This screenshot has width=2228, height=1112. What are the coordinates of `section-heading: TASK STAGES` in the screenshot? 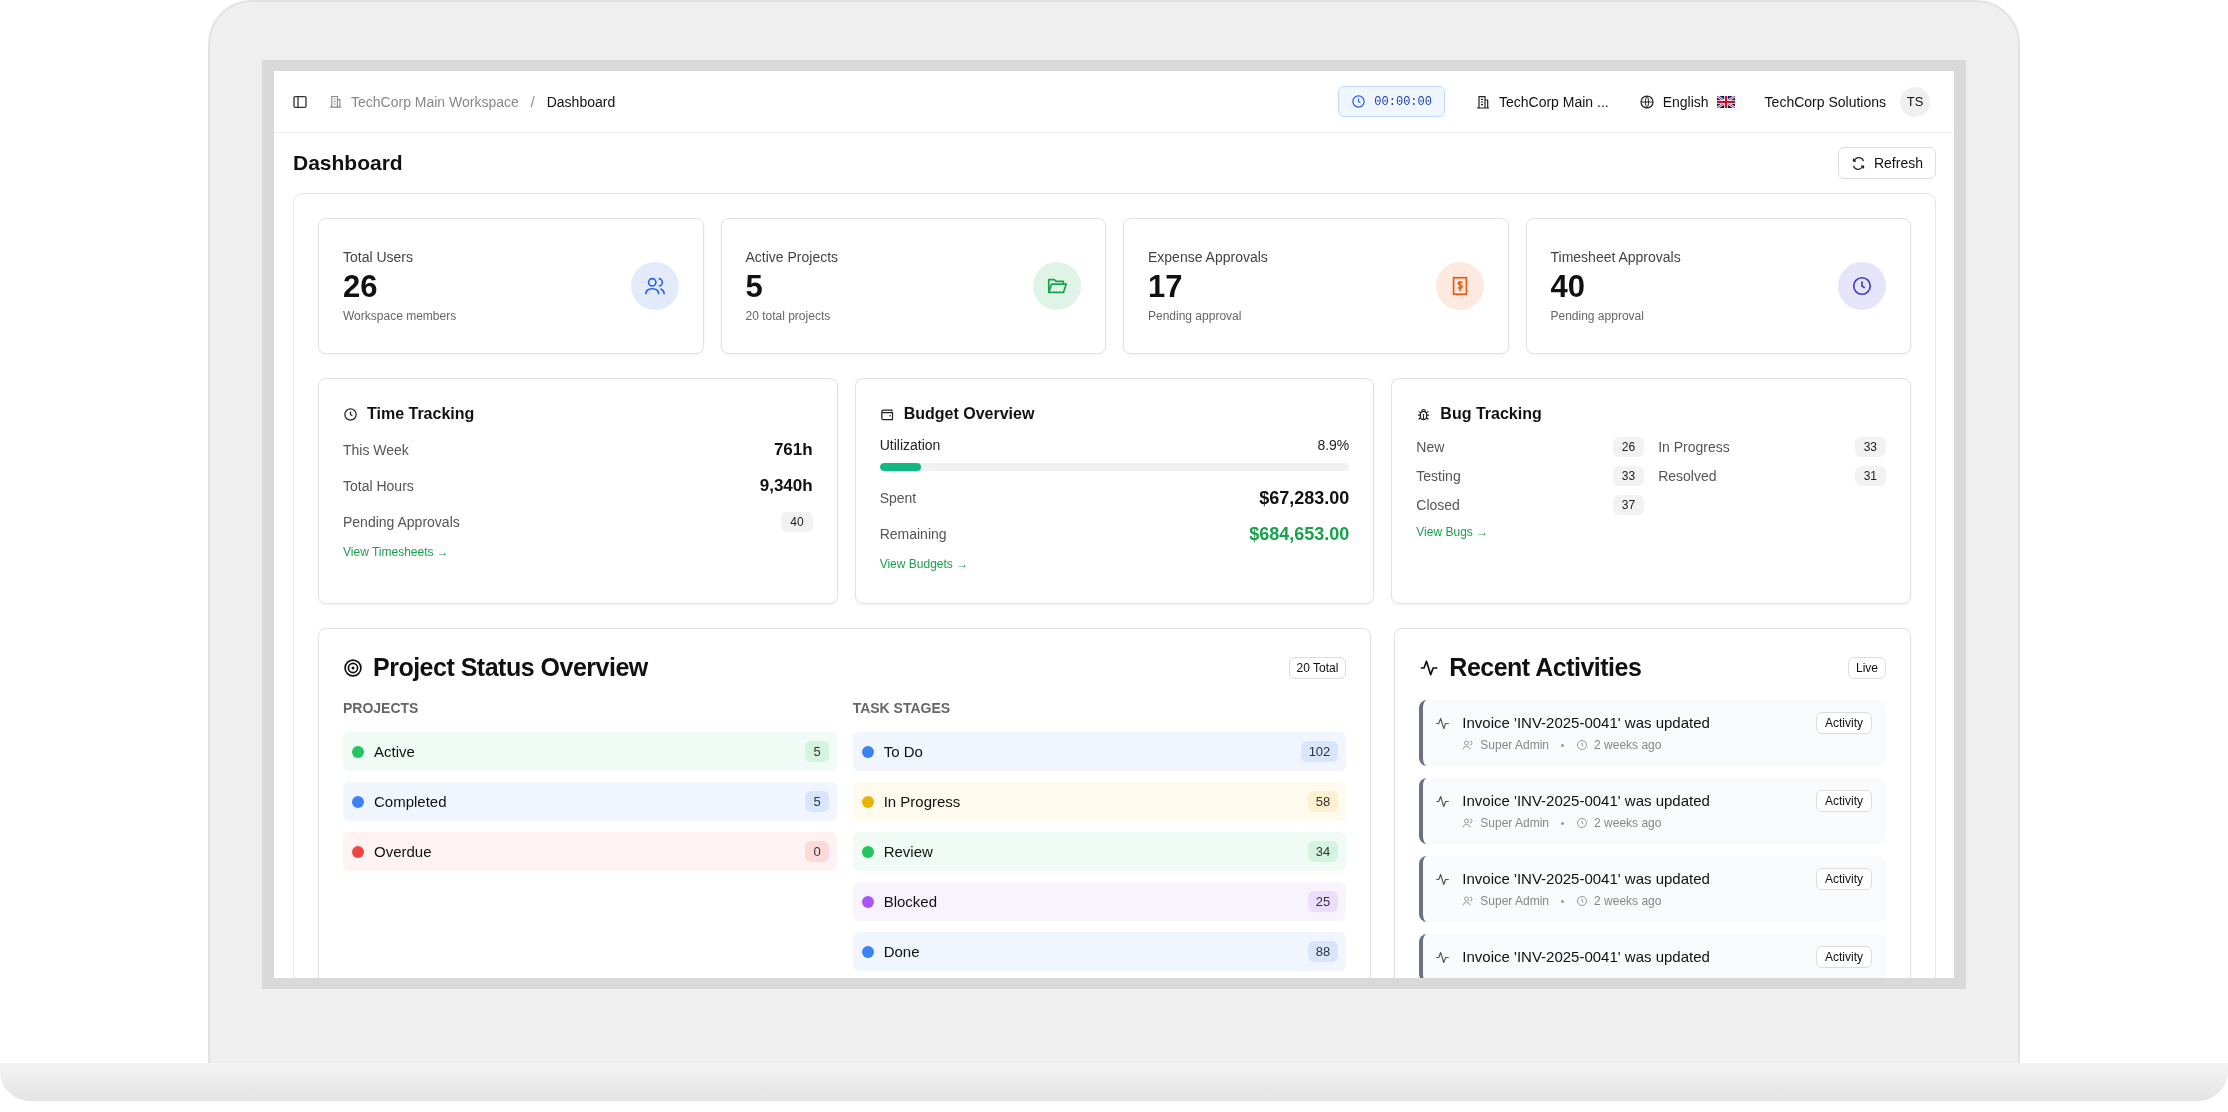 It's located at (902, 708).